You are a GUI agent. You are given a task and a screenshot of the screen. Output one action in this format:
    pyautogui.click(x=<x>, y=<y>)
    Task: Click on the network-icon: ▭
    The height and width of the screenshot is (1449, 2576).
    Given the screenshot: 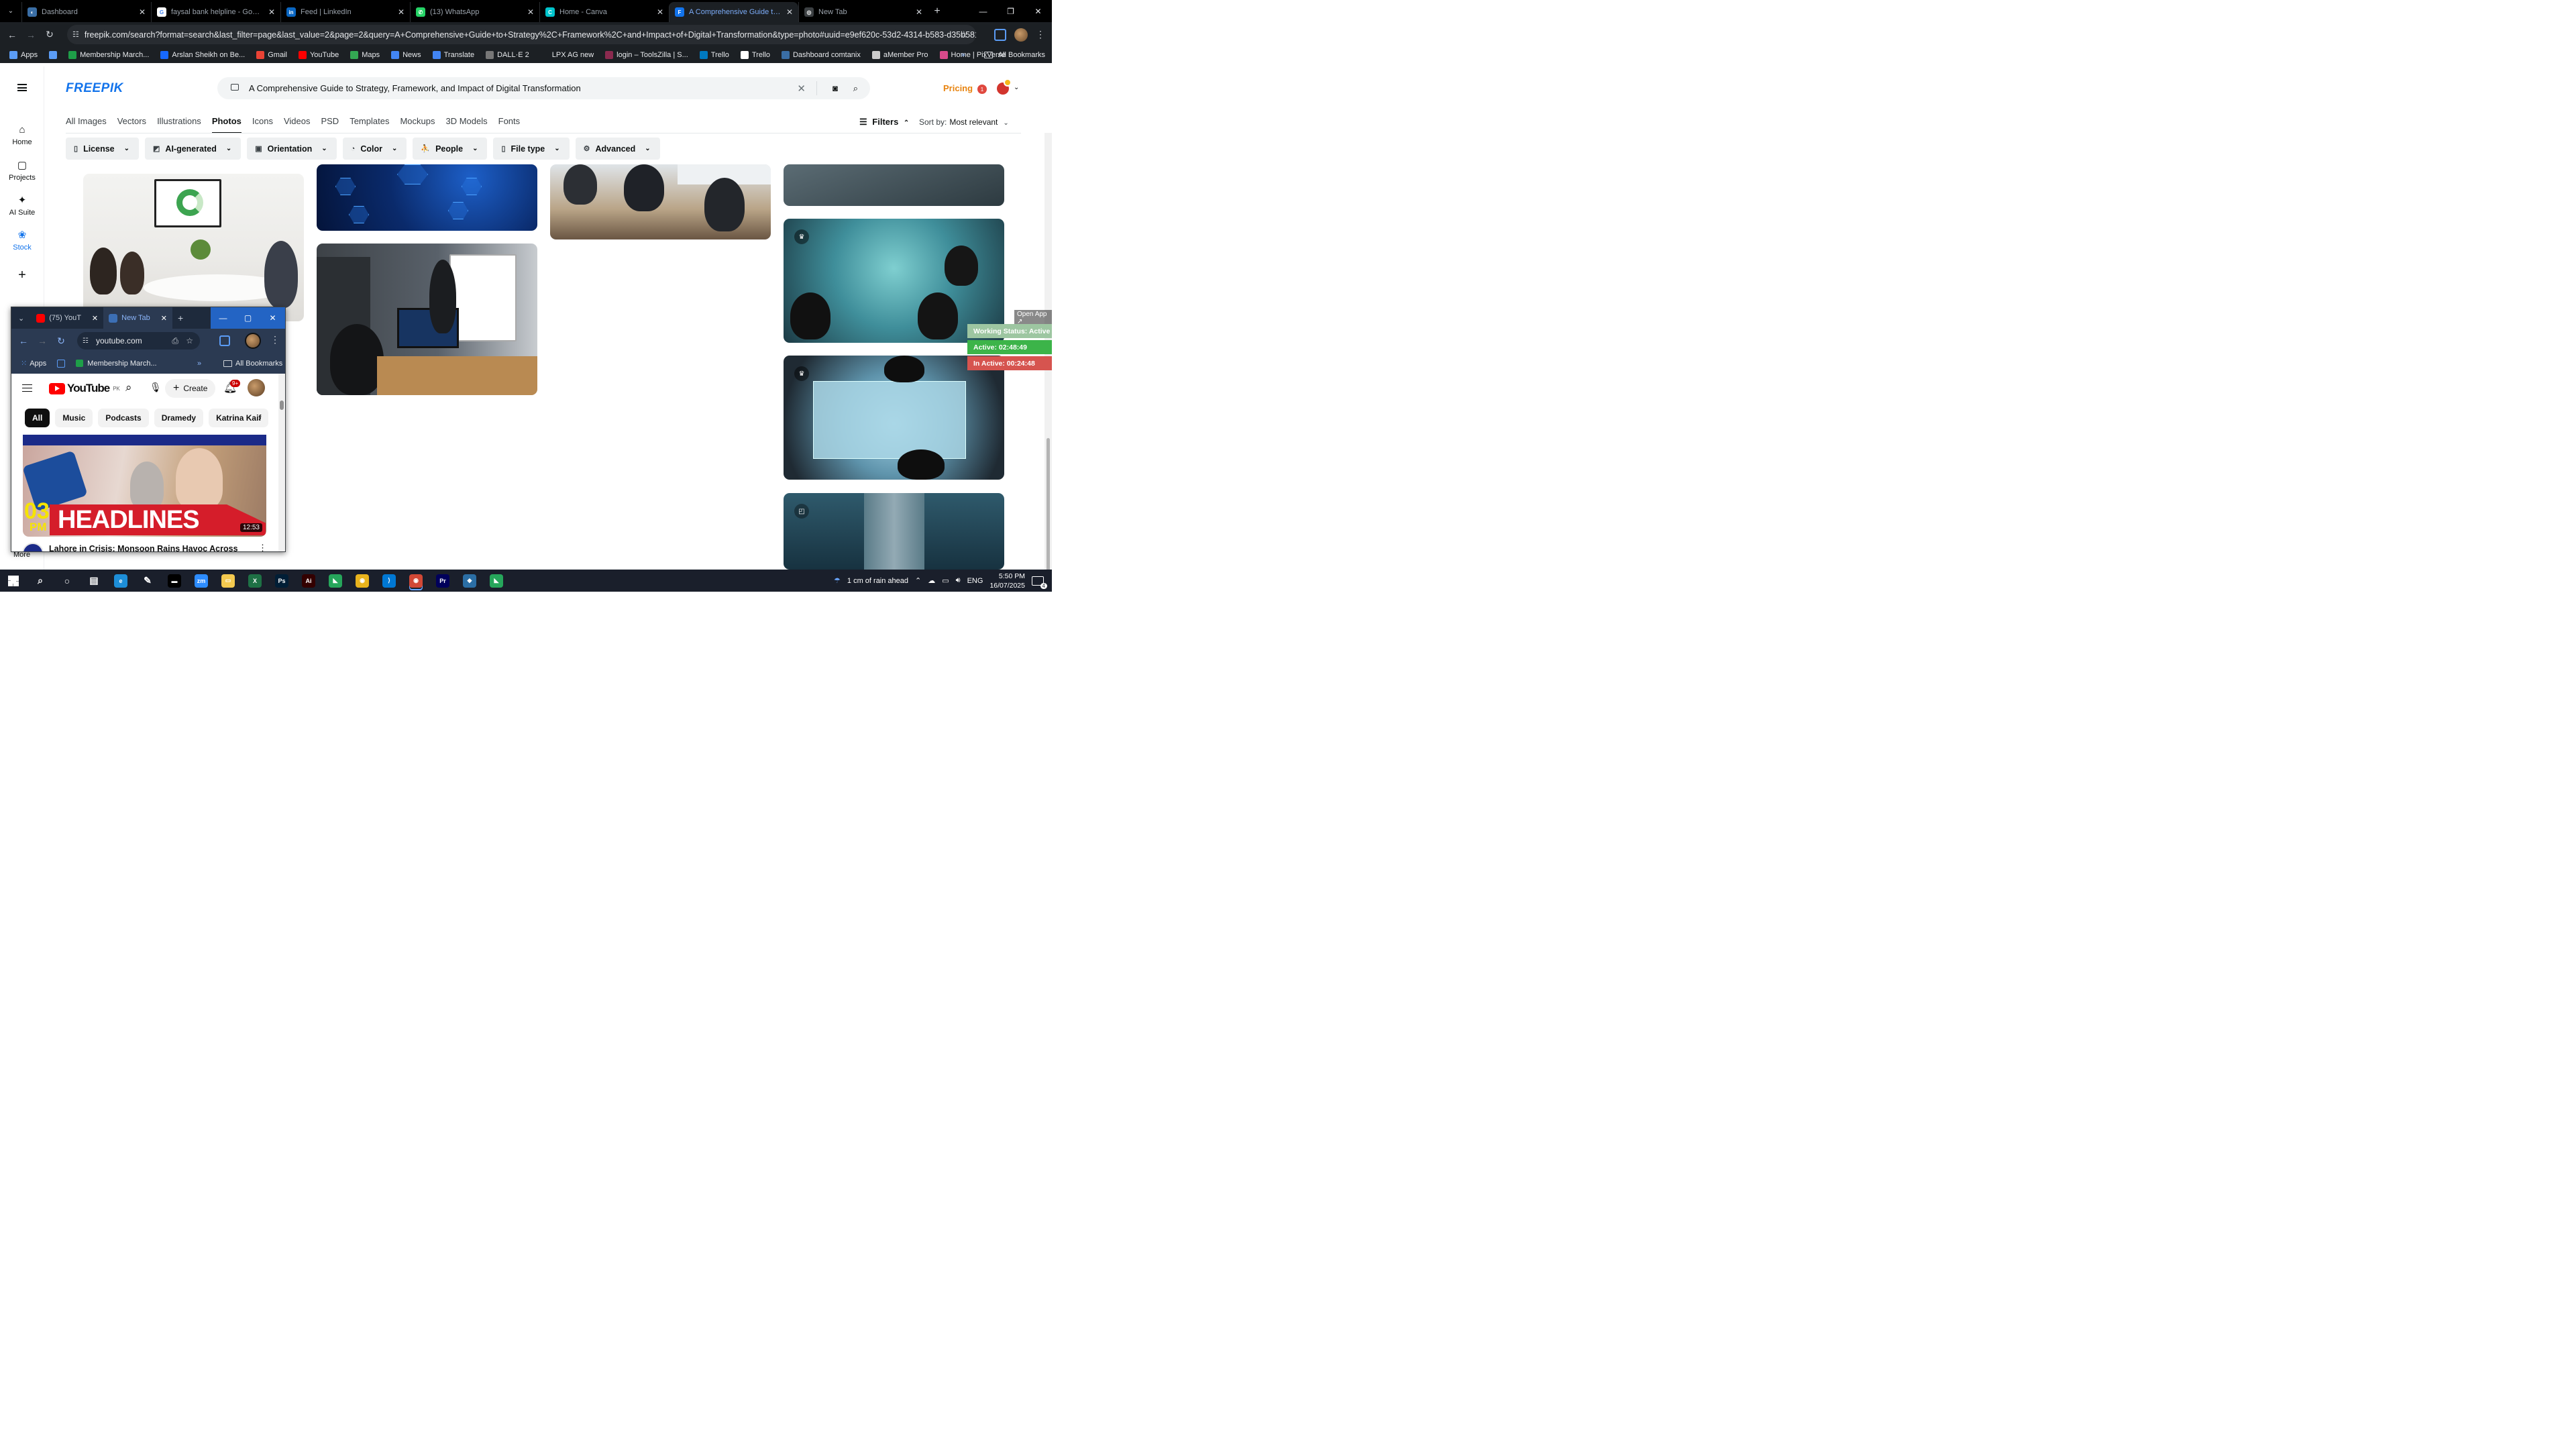 What is the action you would take?
    pyautogui.click(x=945, y=580)
    